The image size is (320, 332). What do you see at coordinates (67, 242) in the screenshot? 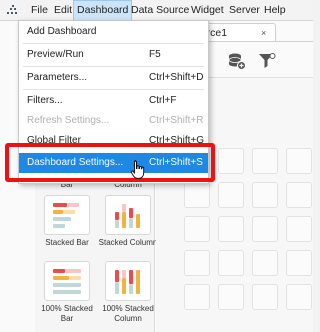
I see `chart-label-stacked-bar: Stacked Bar` at bounding box center [67, 242].